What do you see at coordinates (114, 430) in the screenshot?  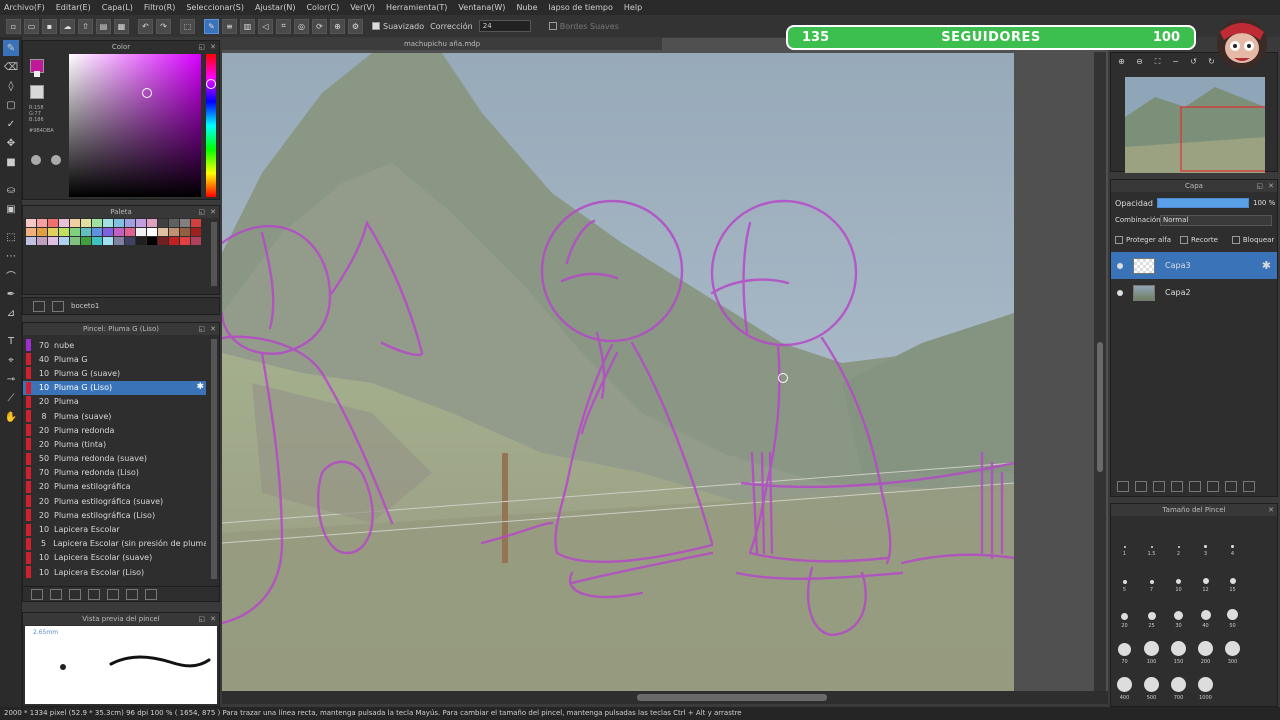 I see `brush-item: 20 Pluma redonda` at bounding box center [114, 430].